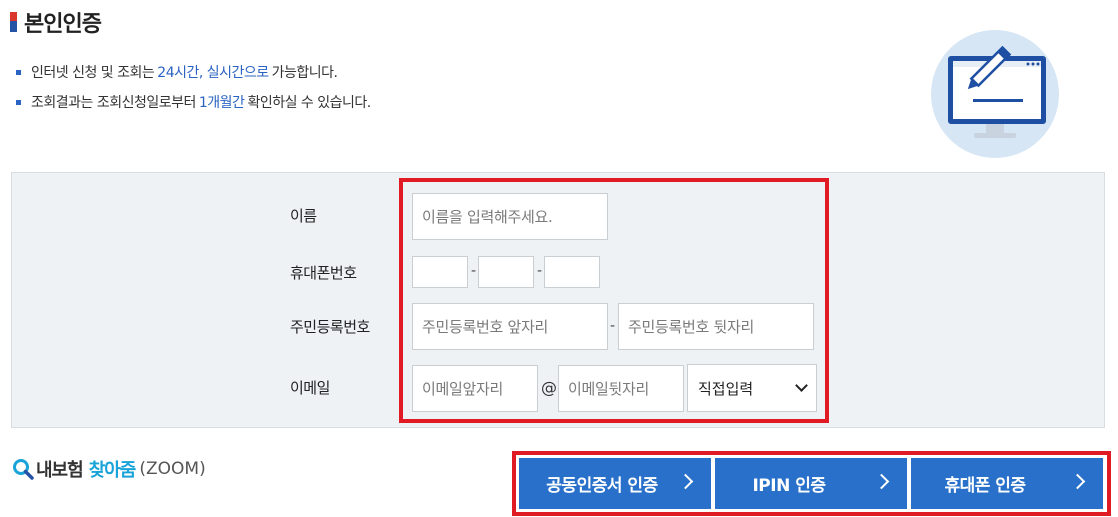  I want to click on note-highlight: 24시간, 실시간으로, so click(213, 73).